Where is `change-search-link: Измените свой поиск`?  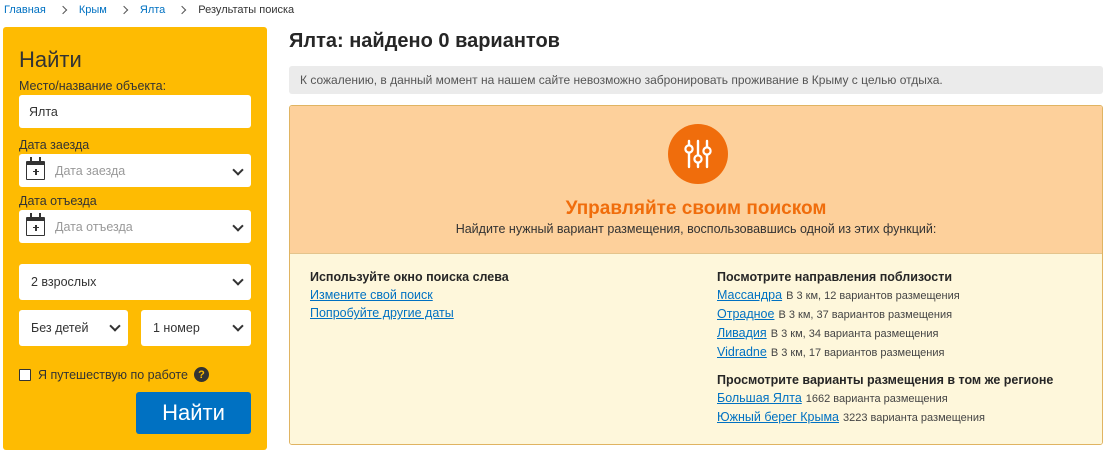
change-search-link: Измените свой поиск is located at coordinates (371, 295).